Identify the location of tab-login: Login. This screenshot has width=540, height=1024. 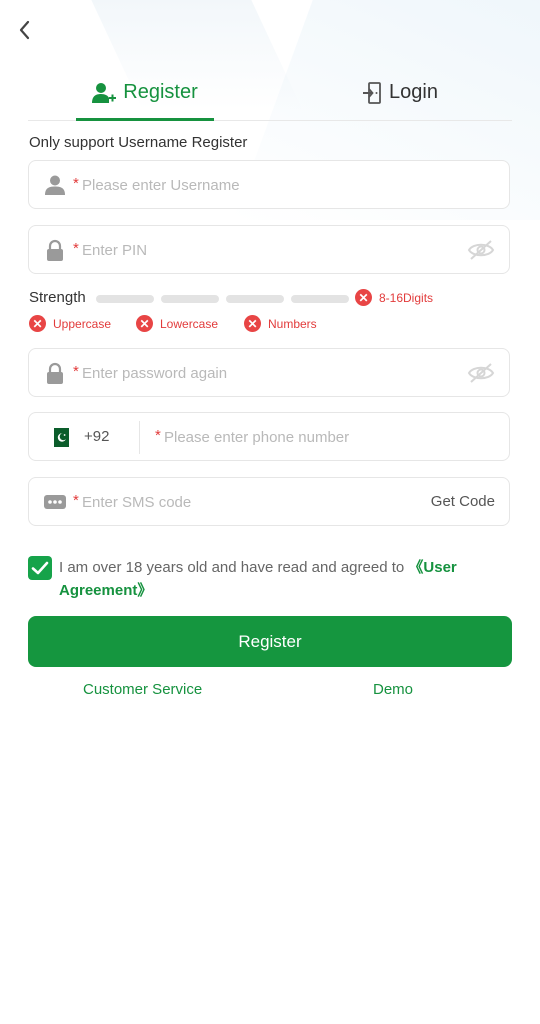
(400, 92).